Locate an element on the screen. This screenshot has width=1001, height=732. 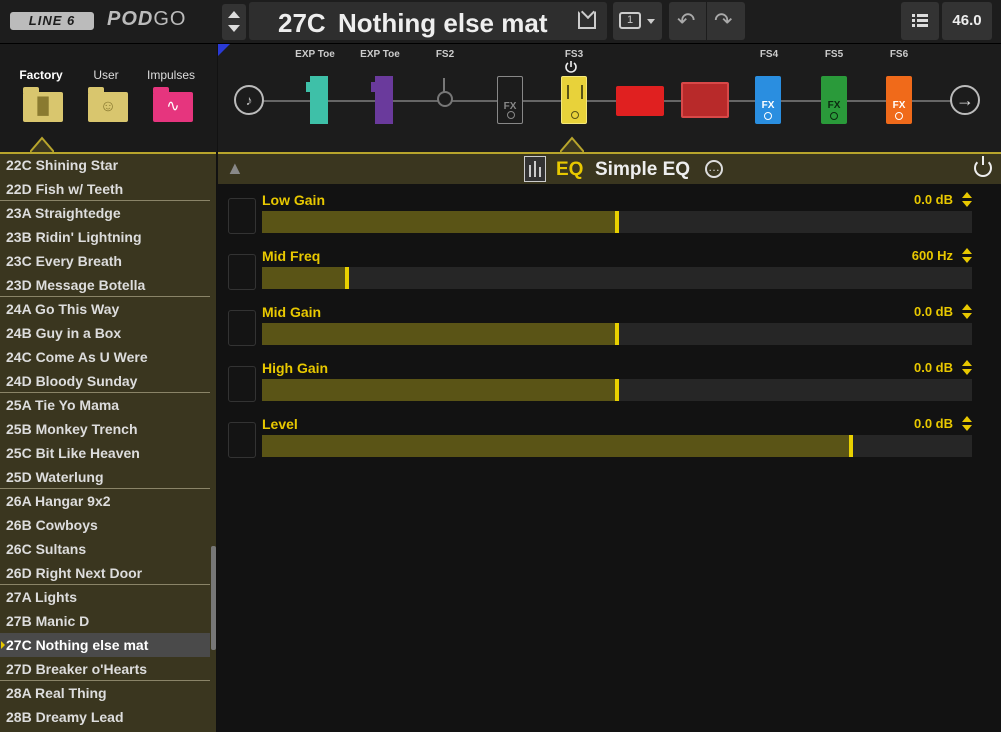
tempo-display: 46.0 is located at coordinates (967, 21).